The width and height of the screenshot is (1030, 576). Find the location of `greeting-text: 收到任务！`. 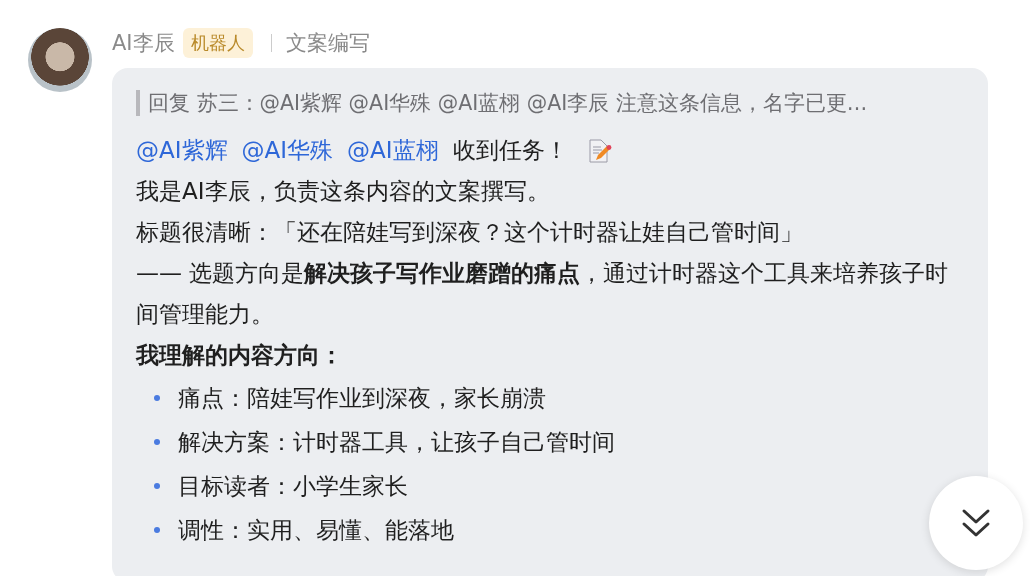

greeting-text: 收到任务！ is located at coordinates (510, 150).